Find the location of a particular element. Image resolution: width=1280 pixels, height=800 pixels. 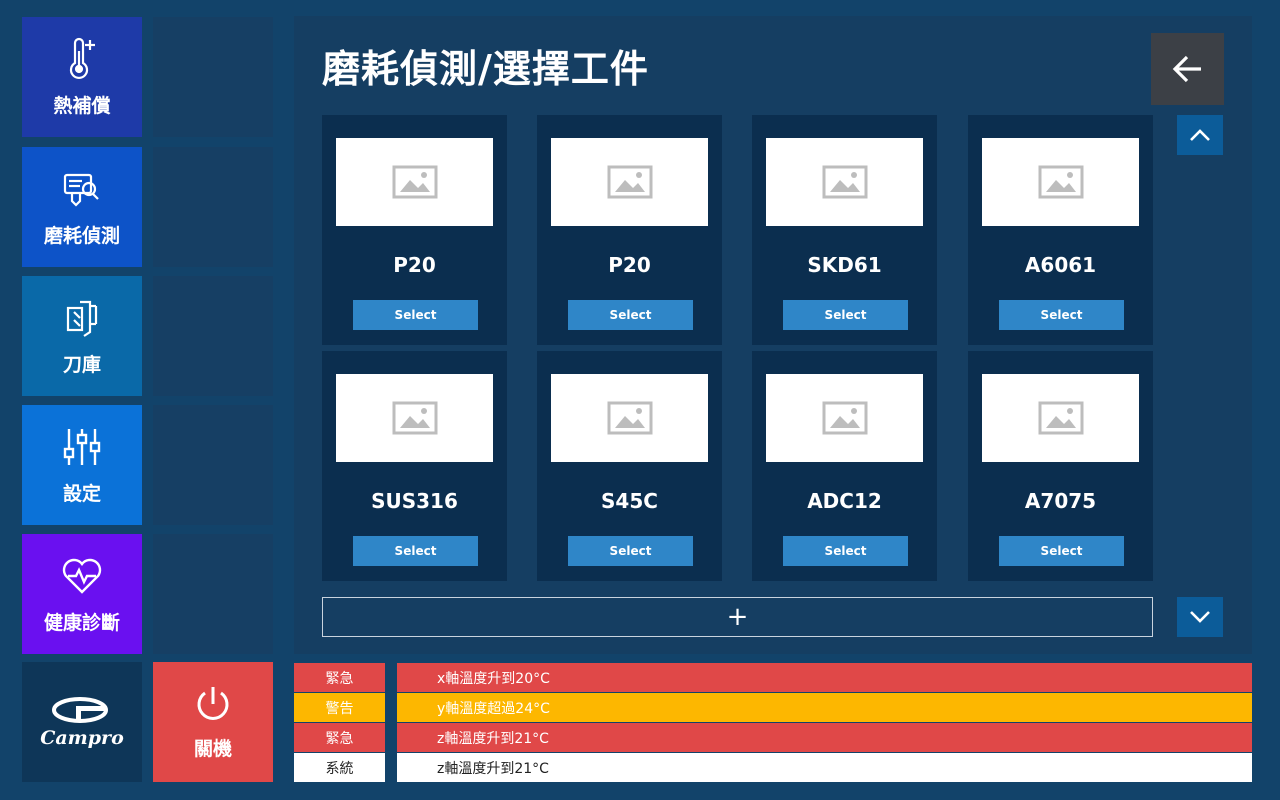

workpiece-name: SUS316 is located at coordinates (414, 501).